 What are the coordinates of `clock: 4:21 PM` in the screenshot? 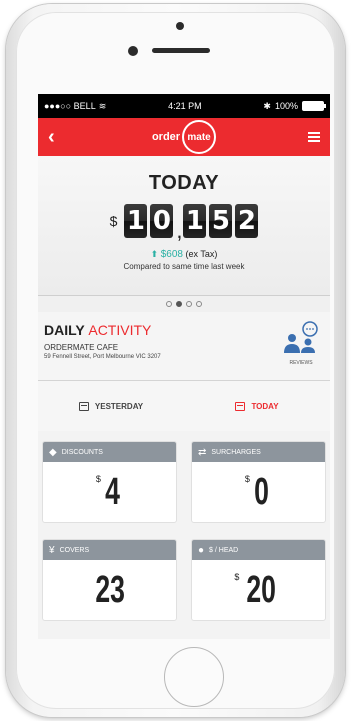 It's located at (185, 106).